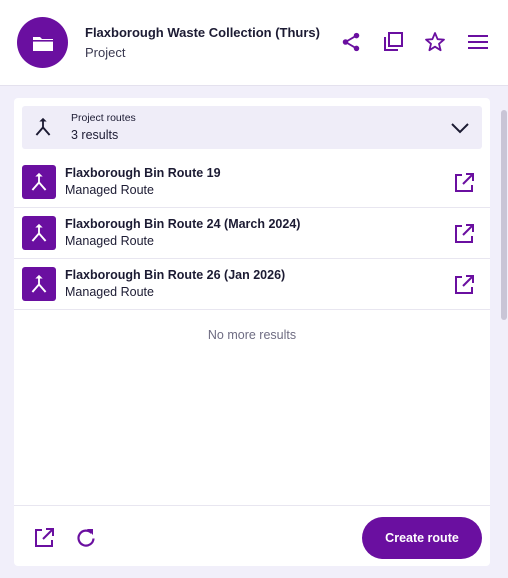 Image resolution: width=508 pixels, height=578 pixels. I want to click on route-title: Flaxborough Bin Route 19, so click(143, 173).